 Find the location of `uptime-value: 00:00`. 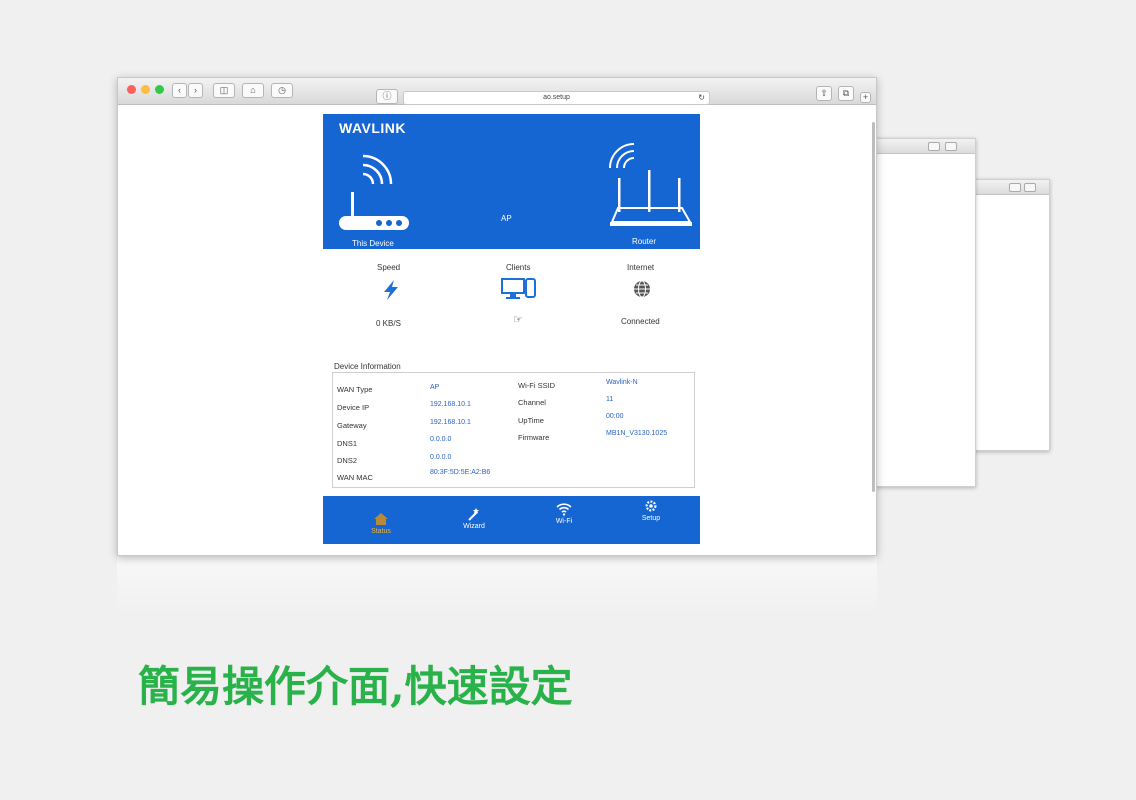

uptime-value: 00:00 is located at coordinates (615, 416).